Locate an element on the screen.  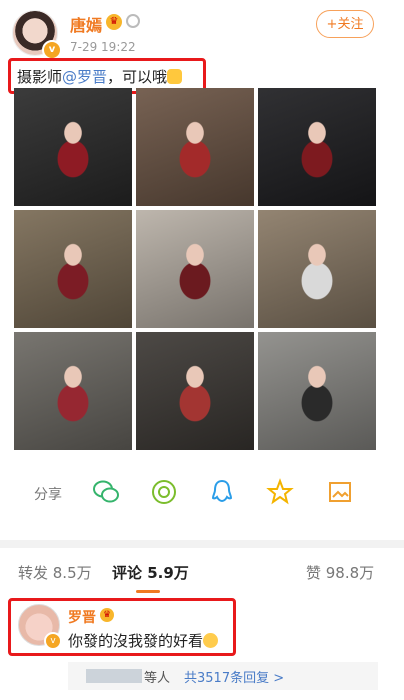
reply-count-link: 共3517条回复 > is located at coordinates (234, 676).